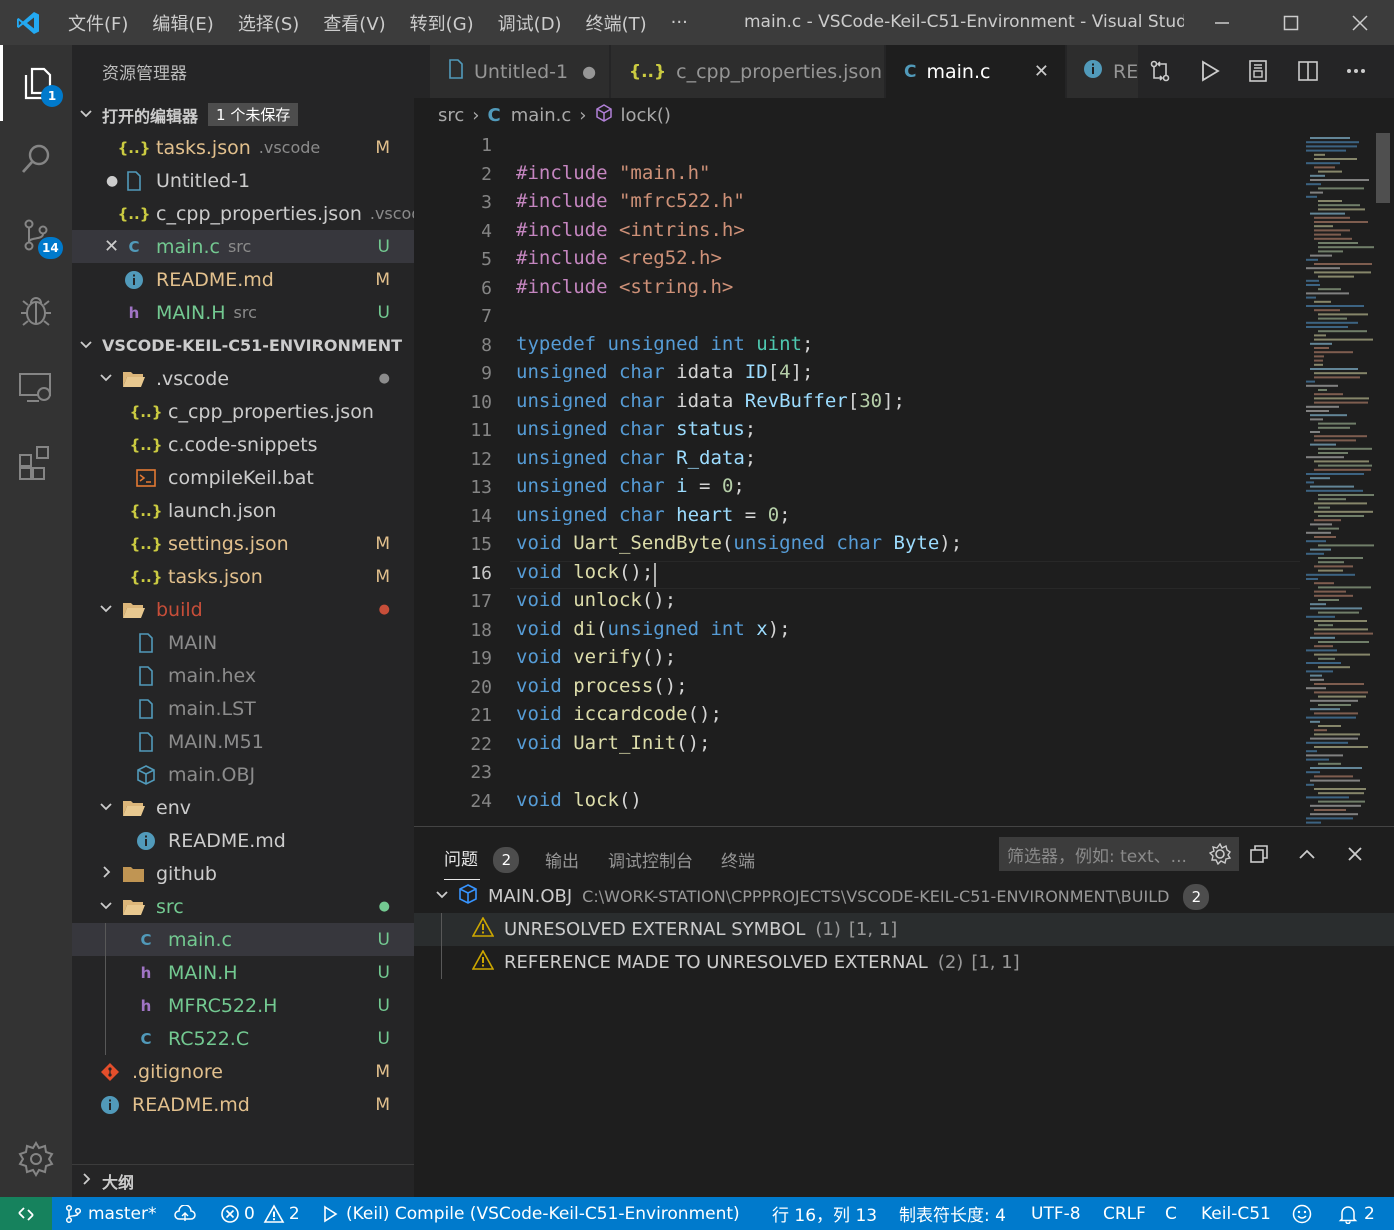 The image size is (1394, 1230). What do you see at coordinates (451, 115) in the screenshot?
I see `breadcrumb-folder: src` at bounding box center [451, 115].